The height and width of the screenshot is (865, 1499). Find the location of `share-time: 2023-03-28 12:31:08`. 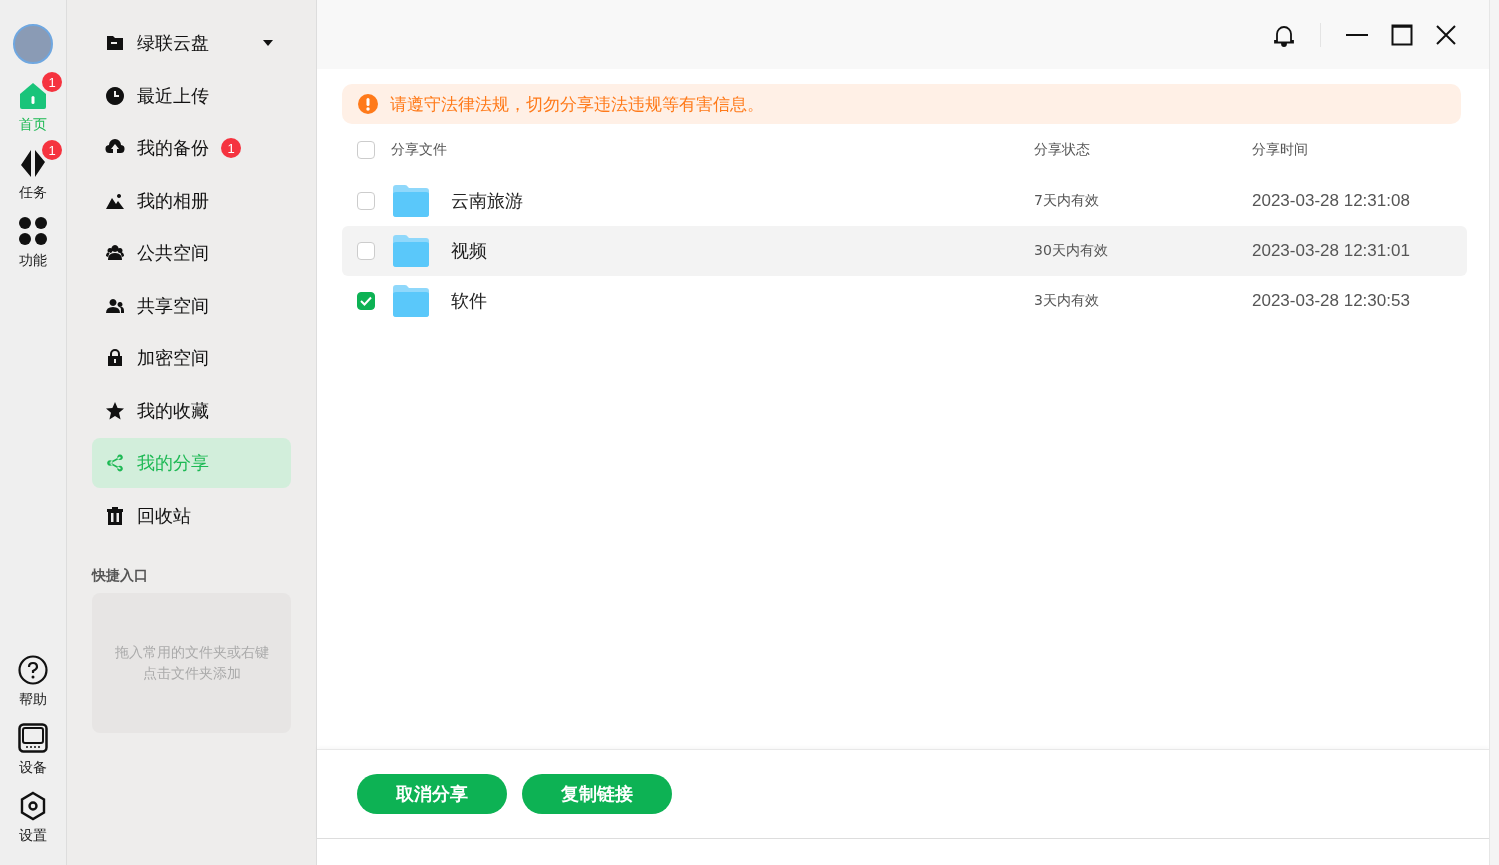

share-time: 2023-03-28 12:31:08 is located at coordinates (1331, 201).